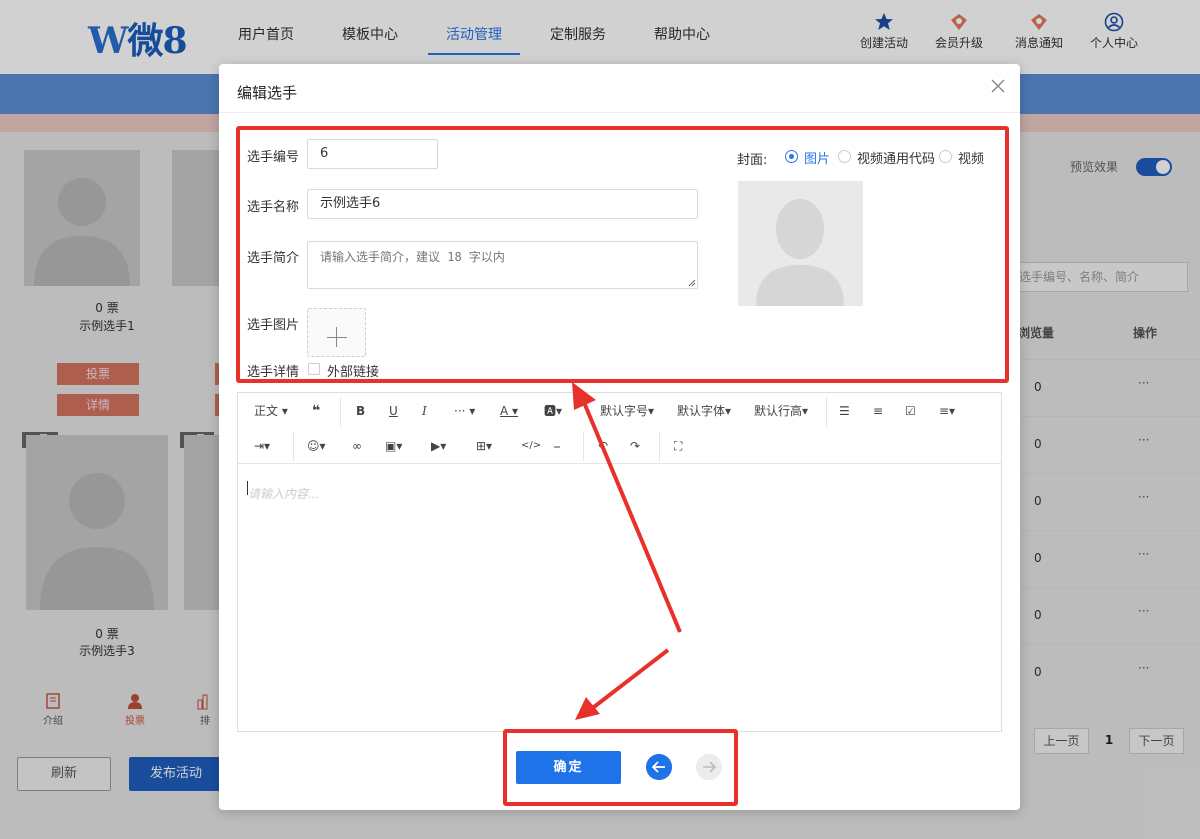  Describe the element at coordinates (393, 446) in the screenshot. I see `image-icon: ▣▾` at that location.